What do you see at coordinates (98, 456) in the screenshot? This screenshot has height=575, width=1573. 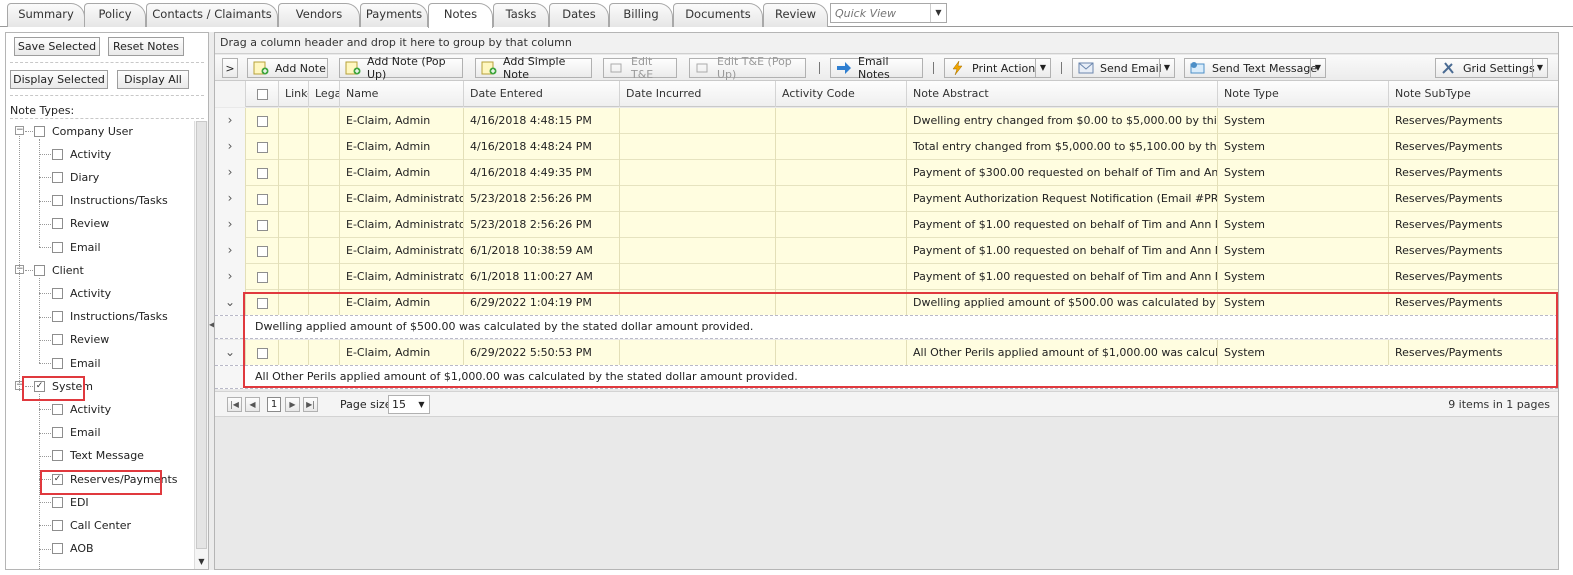 I see `tree-item-text-message: Text Message` at bounding box center [98, 456].